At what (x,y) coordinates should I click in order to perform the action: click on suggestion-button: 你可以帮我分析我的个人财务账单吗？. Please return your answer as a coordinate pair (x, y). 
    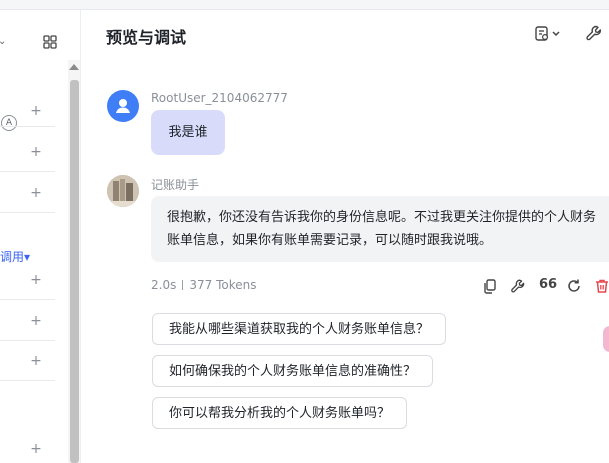
    Looking at the image, I should click on (280, 413).